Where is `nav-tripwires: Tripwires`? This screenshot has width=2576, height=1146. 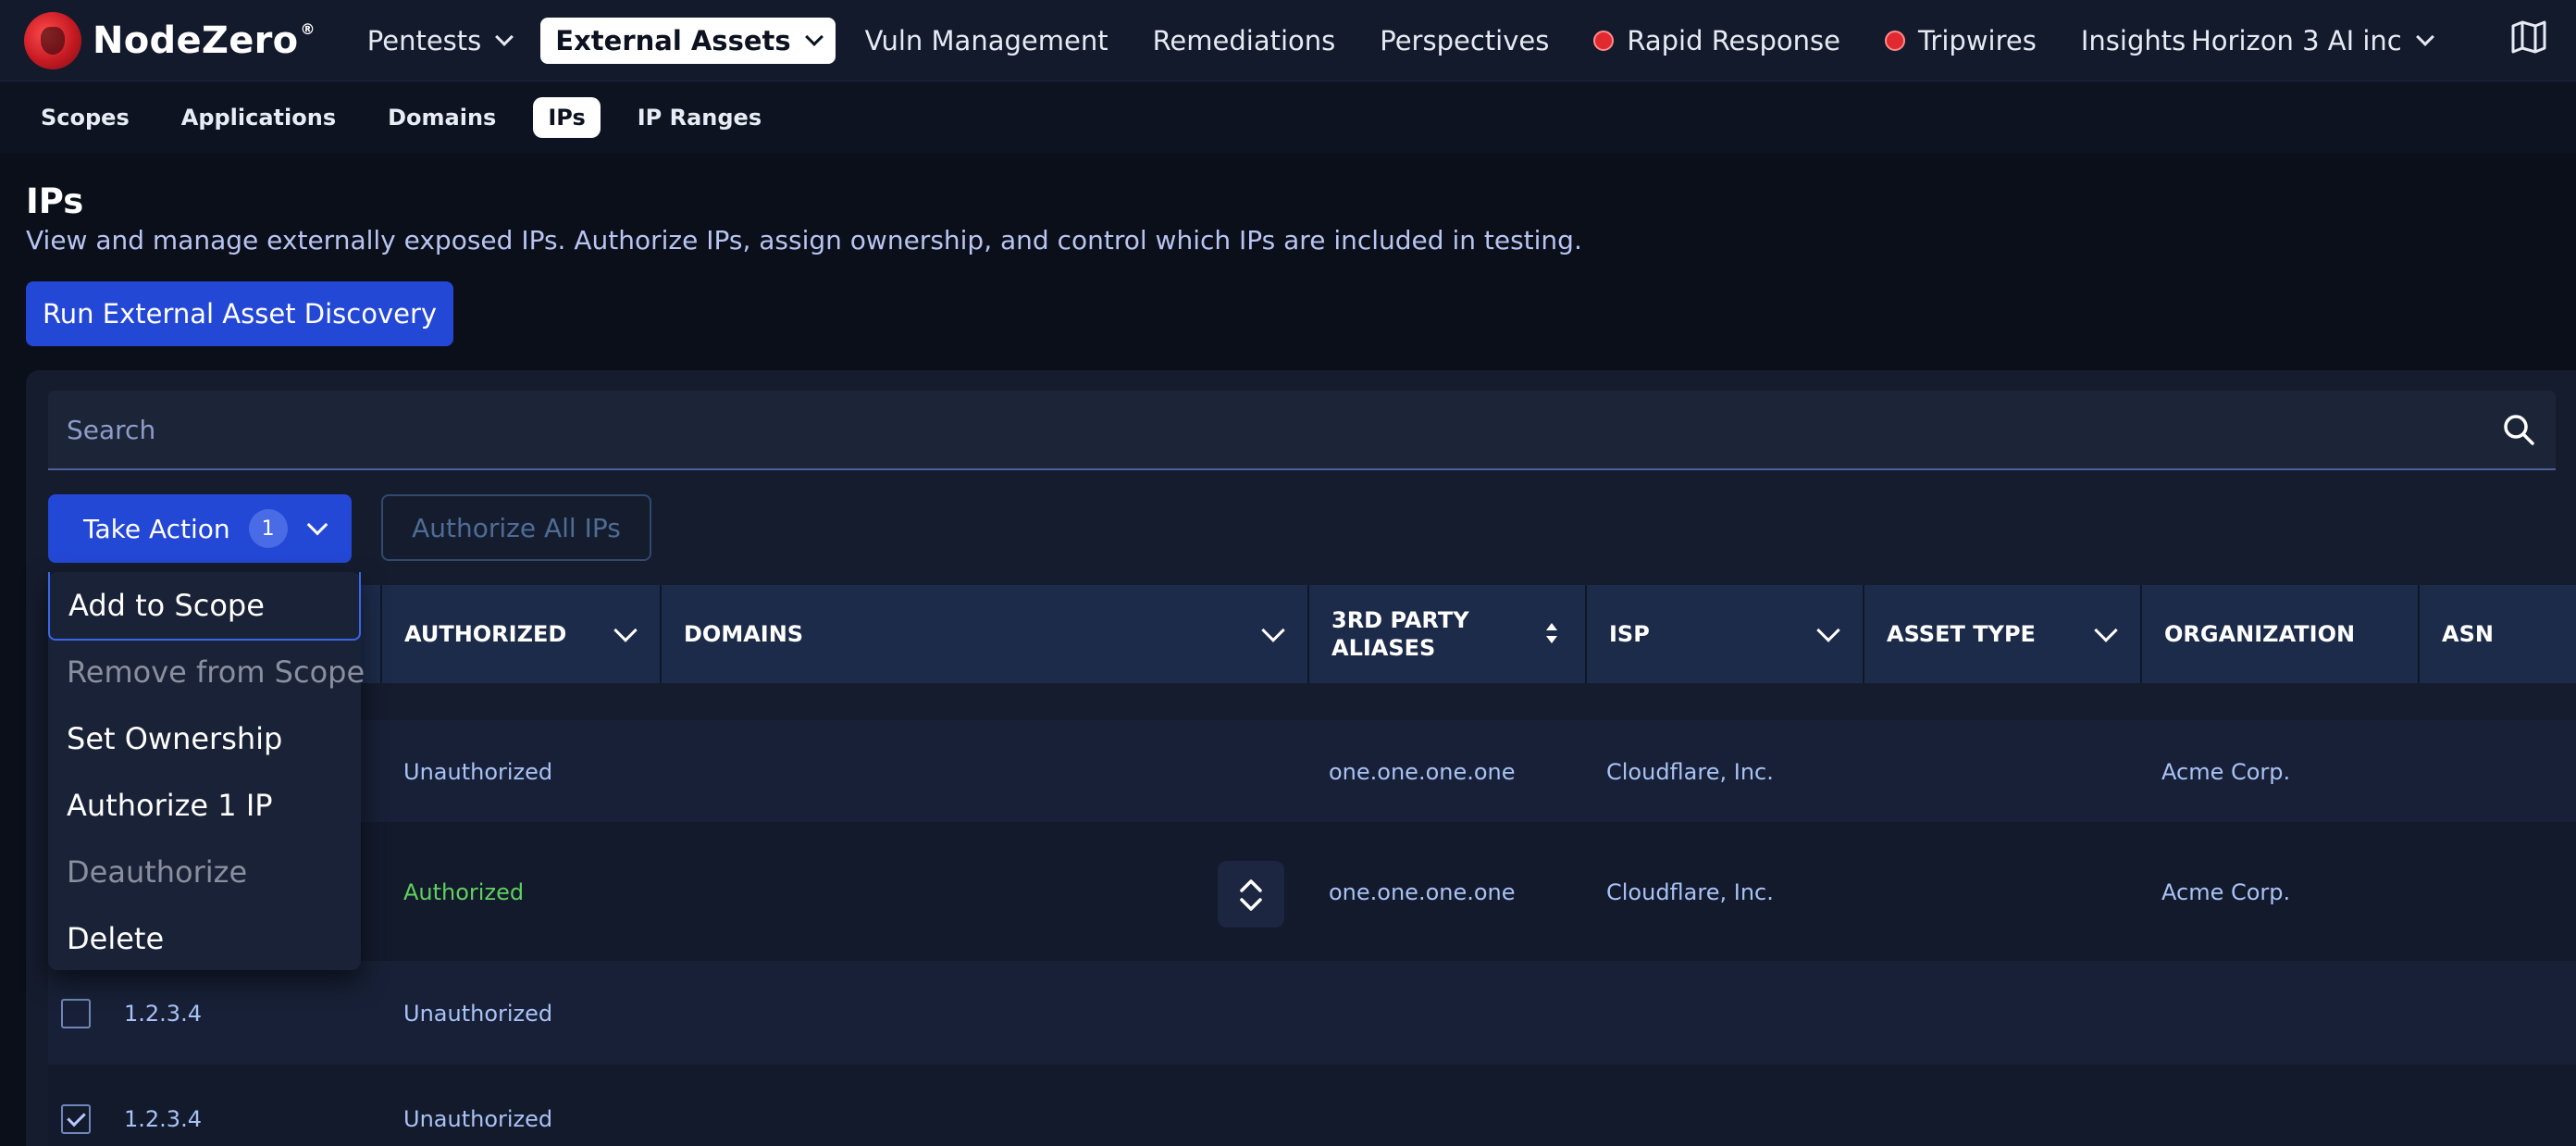
nav-tripwires: Tripwires is located at coordinates (1960, 41).